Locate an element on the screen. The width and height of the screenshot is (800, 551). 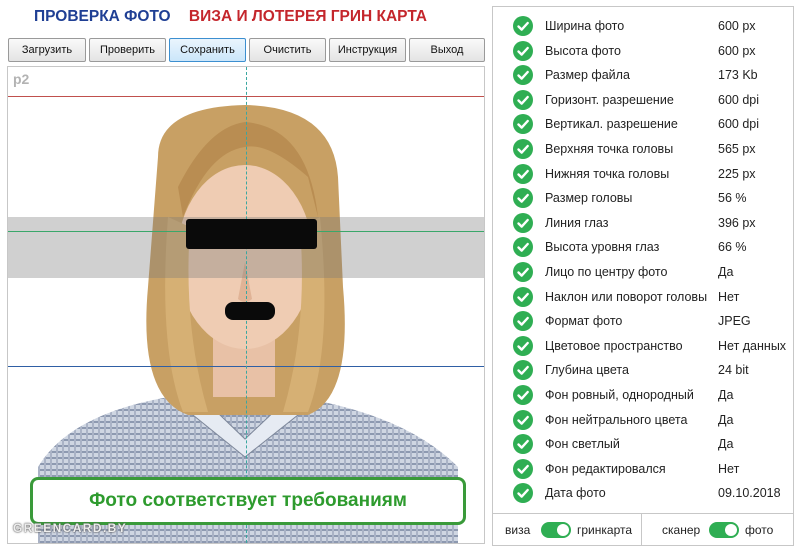
instructions-button: Инструкция is located at coordinates (367, 50).